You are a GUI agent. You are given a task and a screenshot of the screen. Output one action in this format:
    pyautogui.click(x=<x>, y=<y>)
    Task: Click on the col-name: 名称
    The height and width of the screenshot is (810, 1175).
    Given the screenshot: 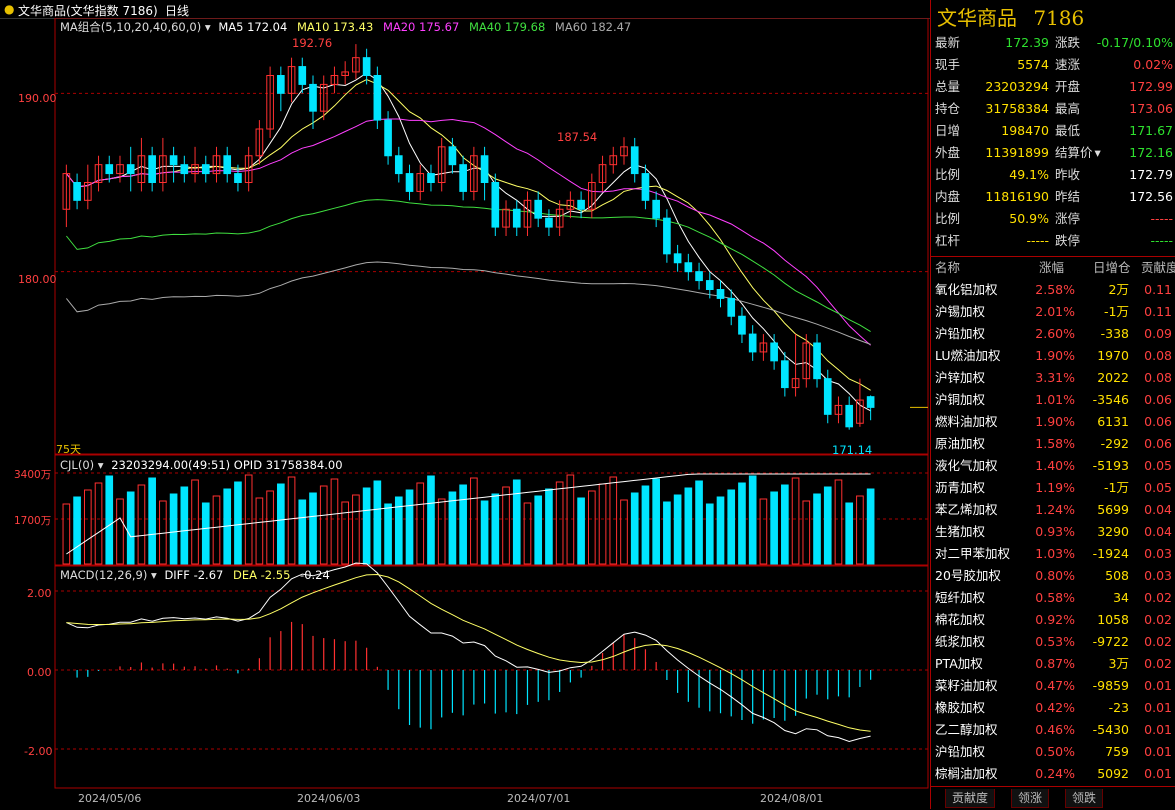 What is the action you would take?
    pyautogui.click(x=947, y=268)
    